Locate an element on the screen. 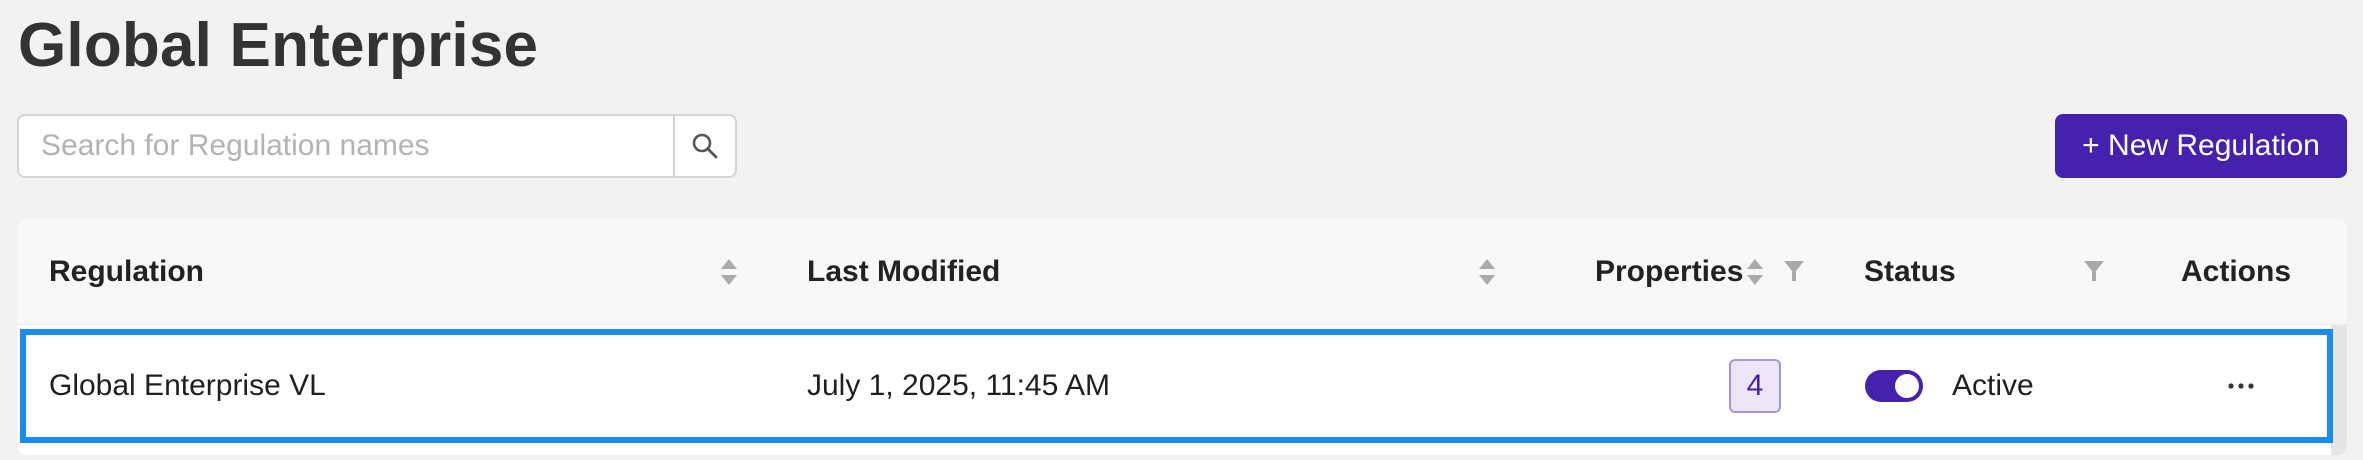  page-title: Global Enterprise is located at coordinates (278, 45).